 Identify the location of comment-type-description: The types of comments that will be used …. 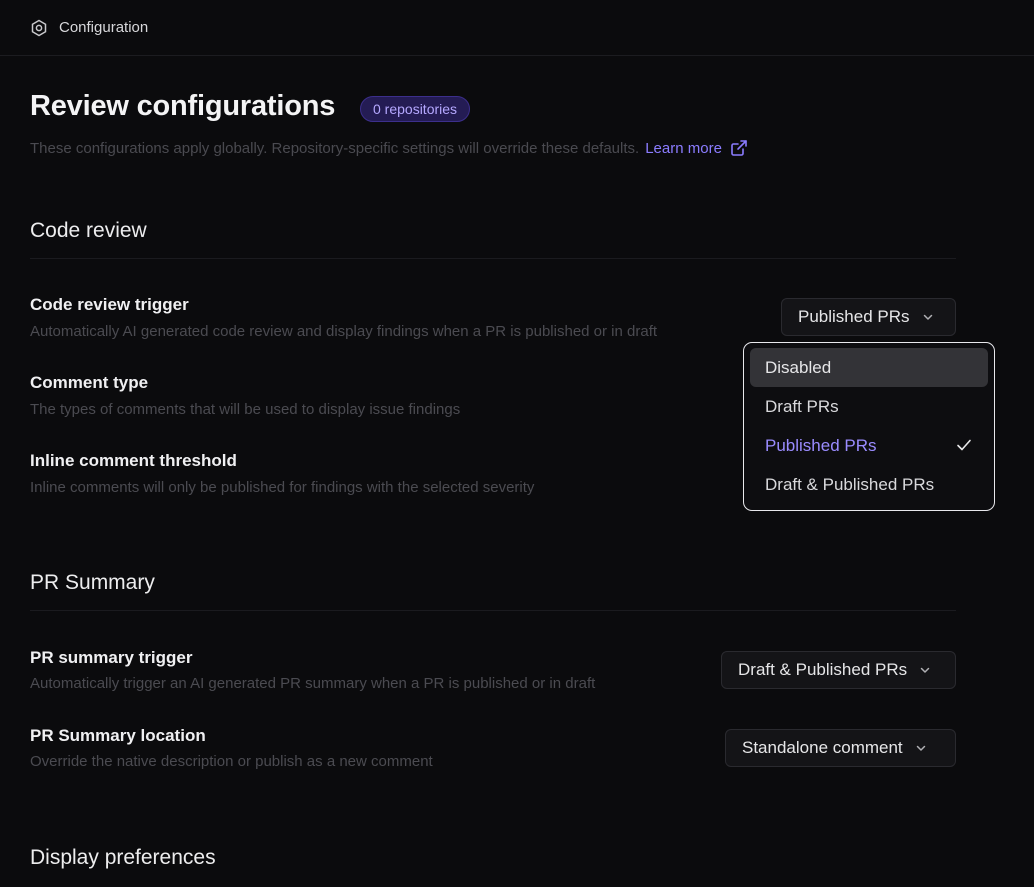
(245, 409).